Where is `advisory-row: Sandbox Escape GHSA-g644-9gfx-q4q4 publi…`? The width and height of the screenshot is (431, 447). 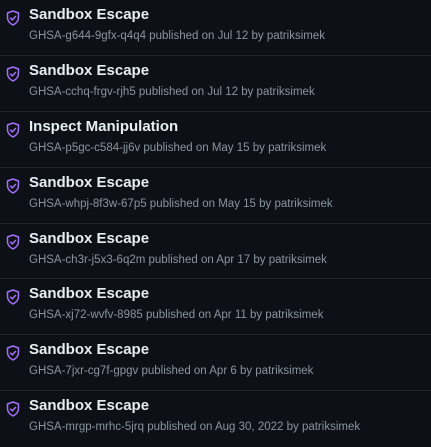
advisory-row: Sandbox Escape GHSA-g644-9gfx-q4q4 publi… is located at coordinates (215, 28).